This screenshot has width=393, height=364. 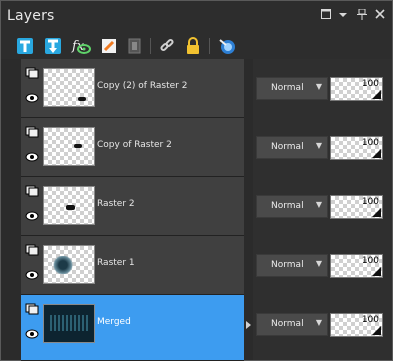 I want to click on layers-toolbar: fx, so click(x=196, y=46).